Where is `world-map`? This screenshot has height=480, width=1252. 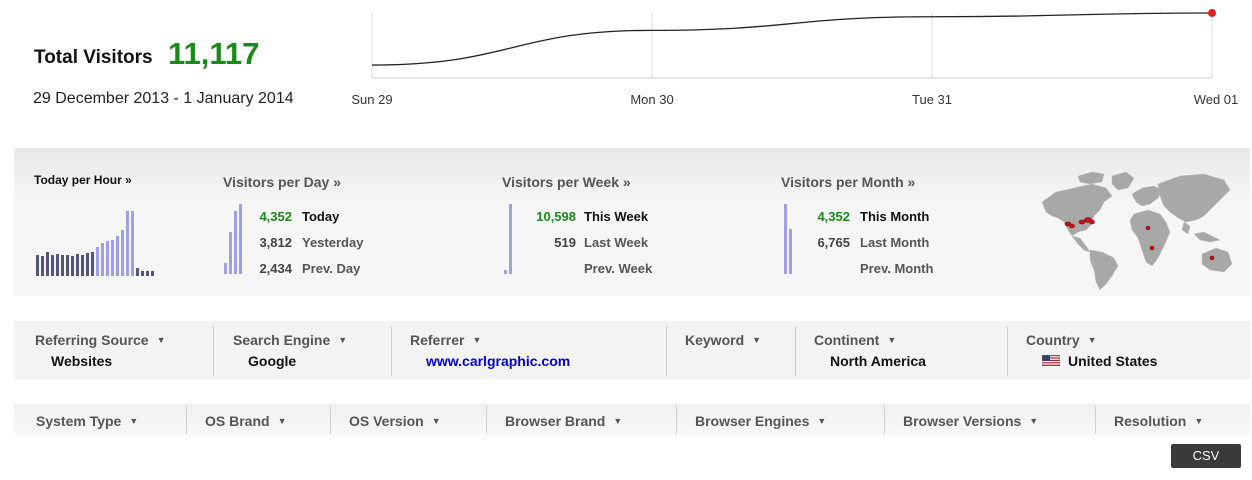
world-map is located at coordinates (1134, 227).